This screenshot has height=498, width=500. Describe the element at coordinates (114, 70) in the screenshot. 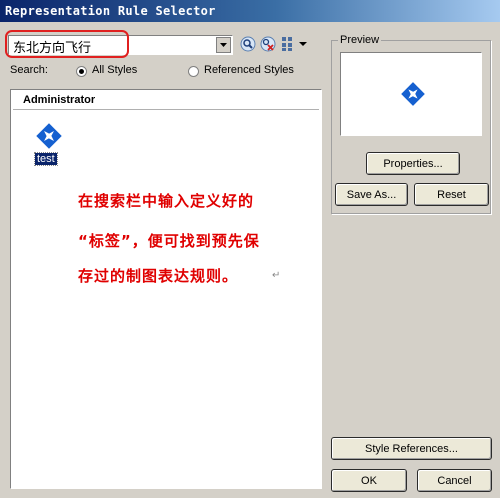

I see `all-styles-label: All Styles` at that location.